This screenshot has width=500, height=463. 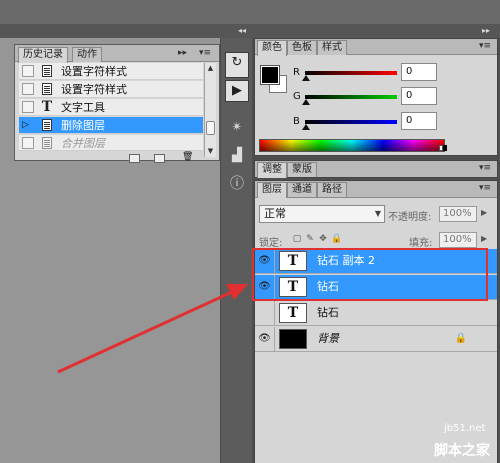 What do you see at coordinates (419, 96) in the screenshot?
I see `green-value-field: 0` at bounding box center [419, 96].